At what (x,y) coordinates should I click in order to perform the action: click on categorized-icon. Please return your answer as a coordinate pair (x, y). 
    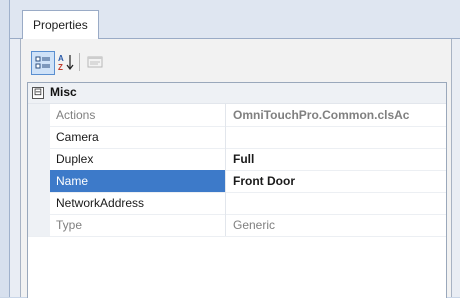
    Looking at the image, I should click on (42, 62).